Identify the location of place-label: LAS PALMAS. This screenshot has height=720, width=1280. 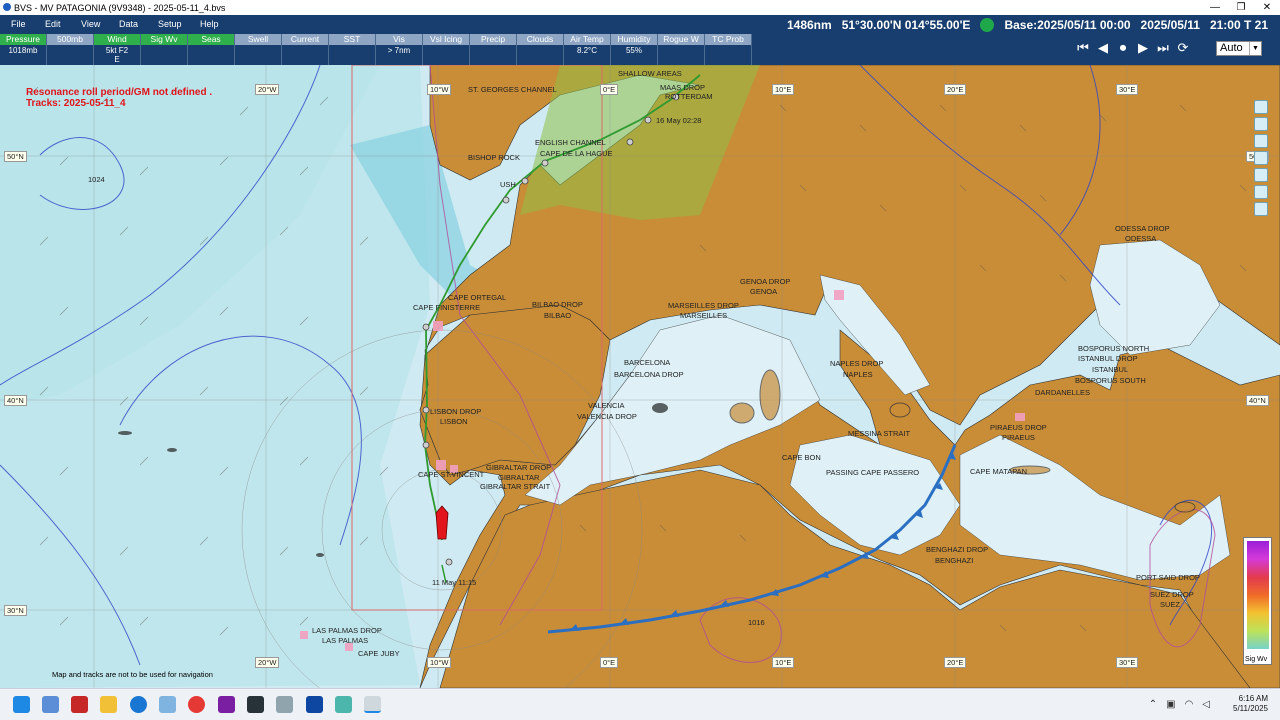
(345, 640).